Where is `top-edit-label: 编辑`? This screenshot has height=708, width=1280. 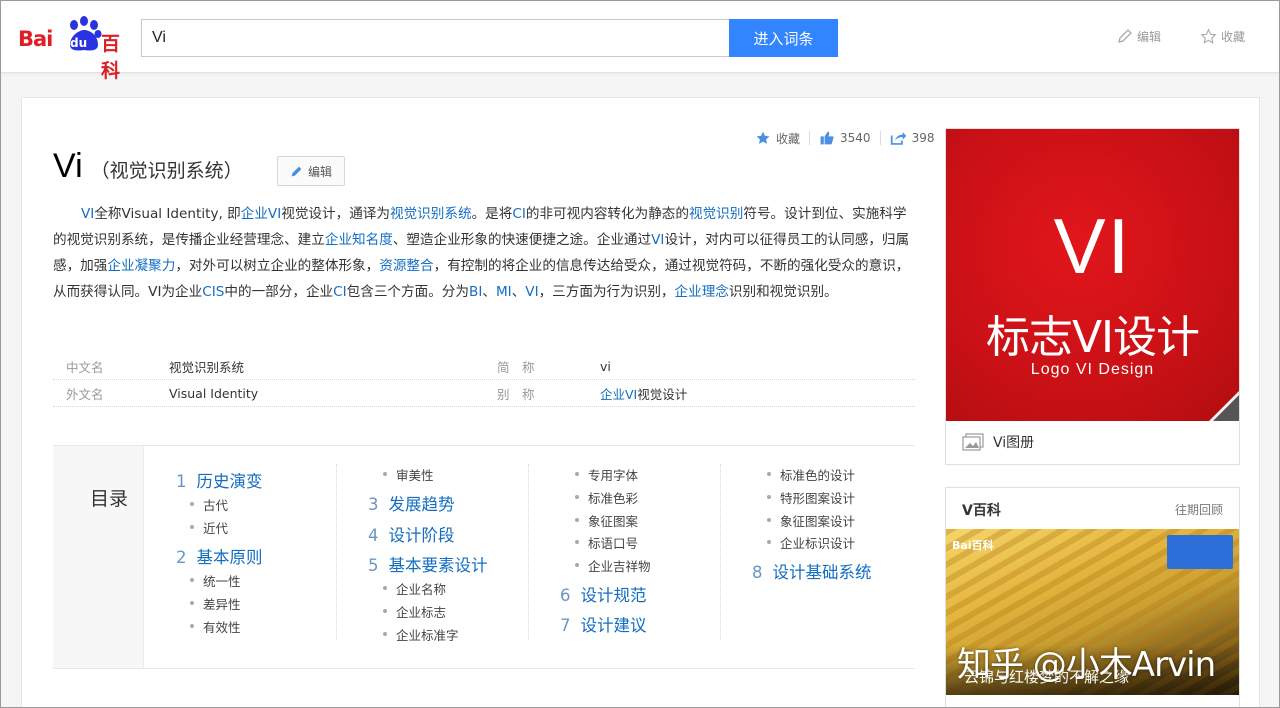
top-edit-label: 编辑 is located at coordinates (1149, 36).